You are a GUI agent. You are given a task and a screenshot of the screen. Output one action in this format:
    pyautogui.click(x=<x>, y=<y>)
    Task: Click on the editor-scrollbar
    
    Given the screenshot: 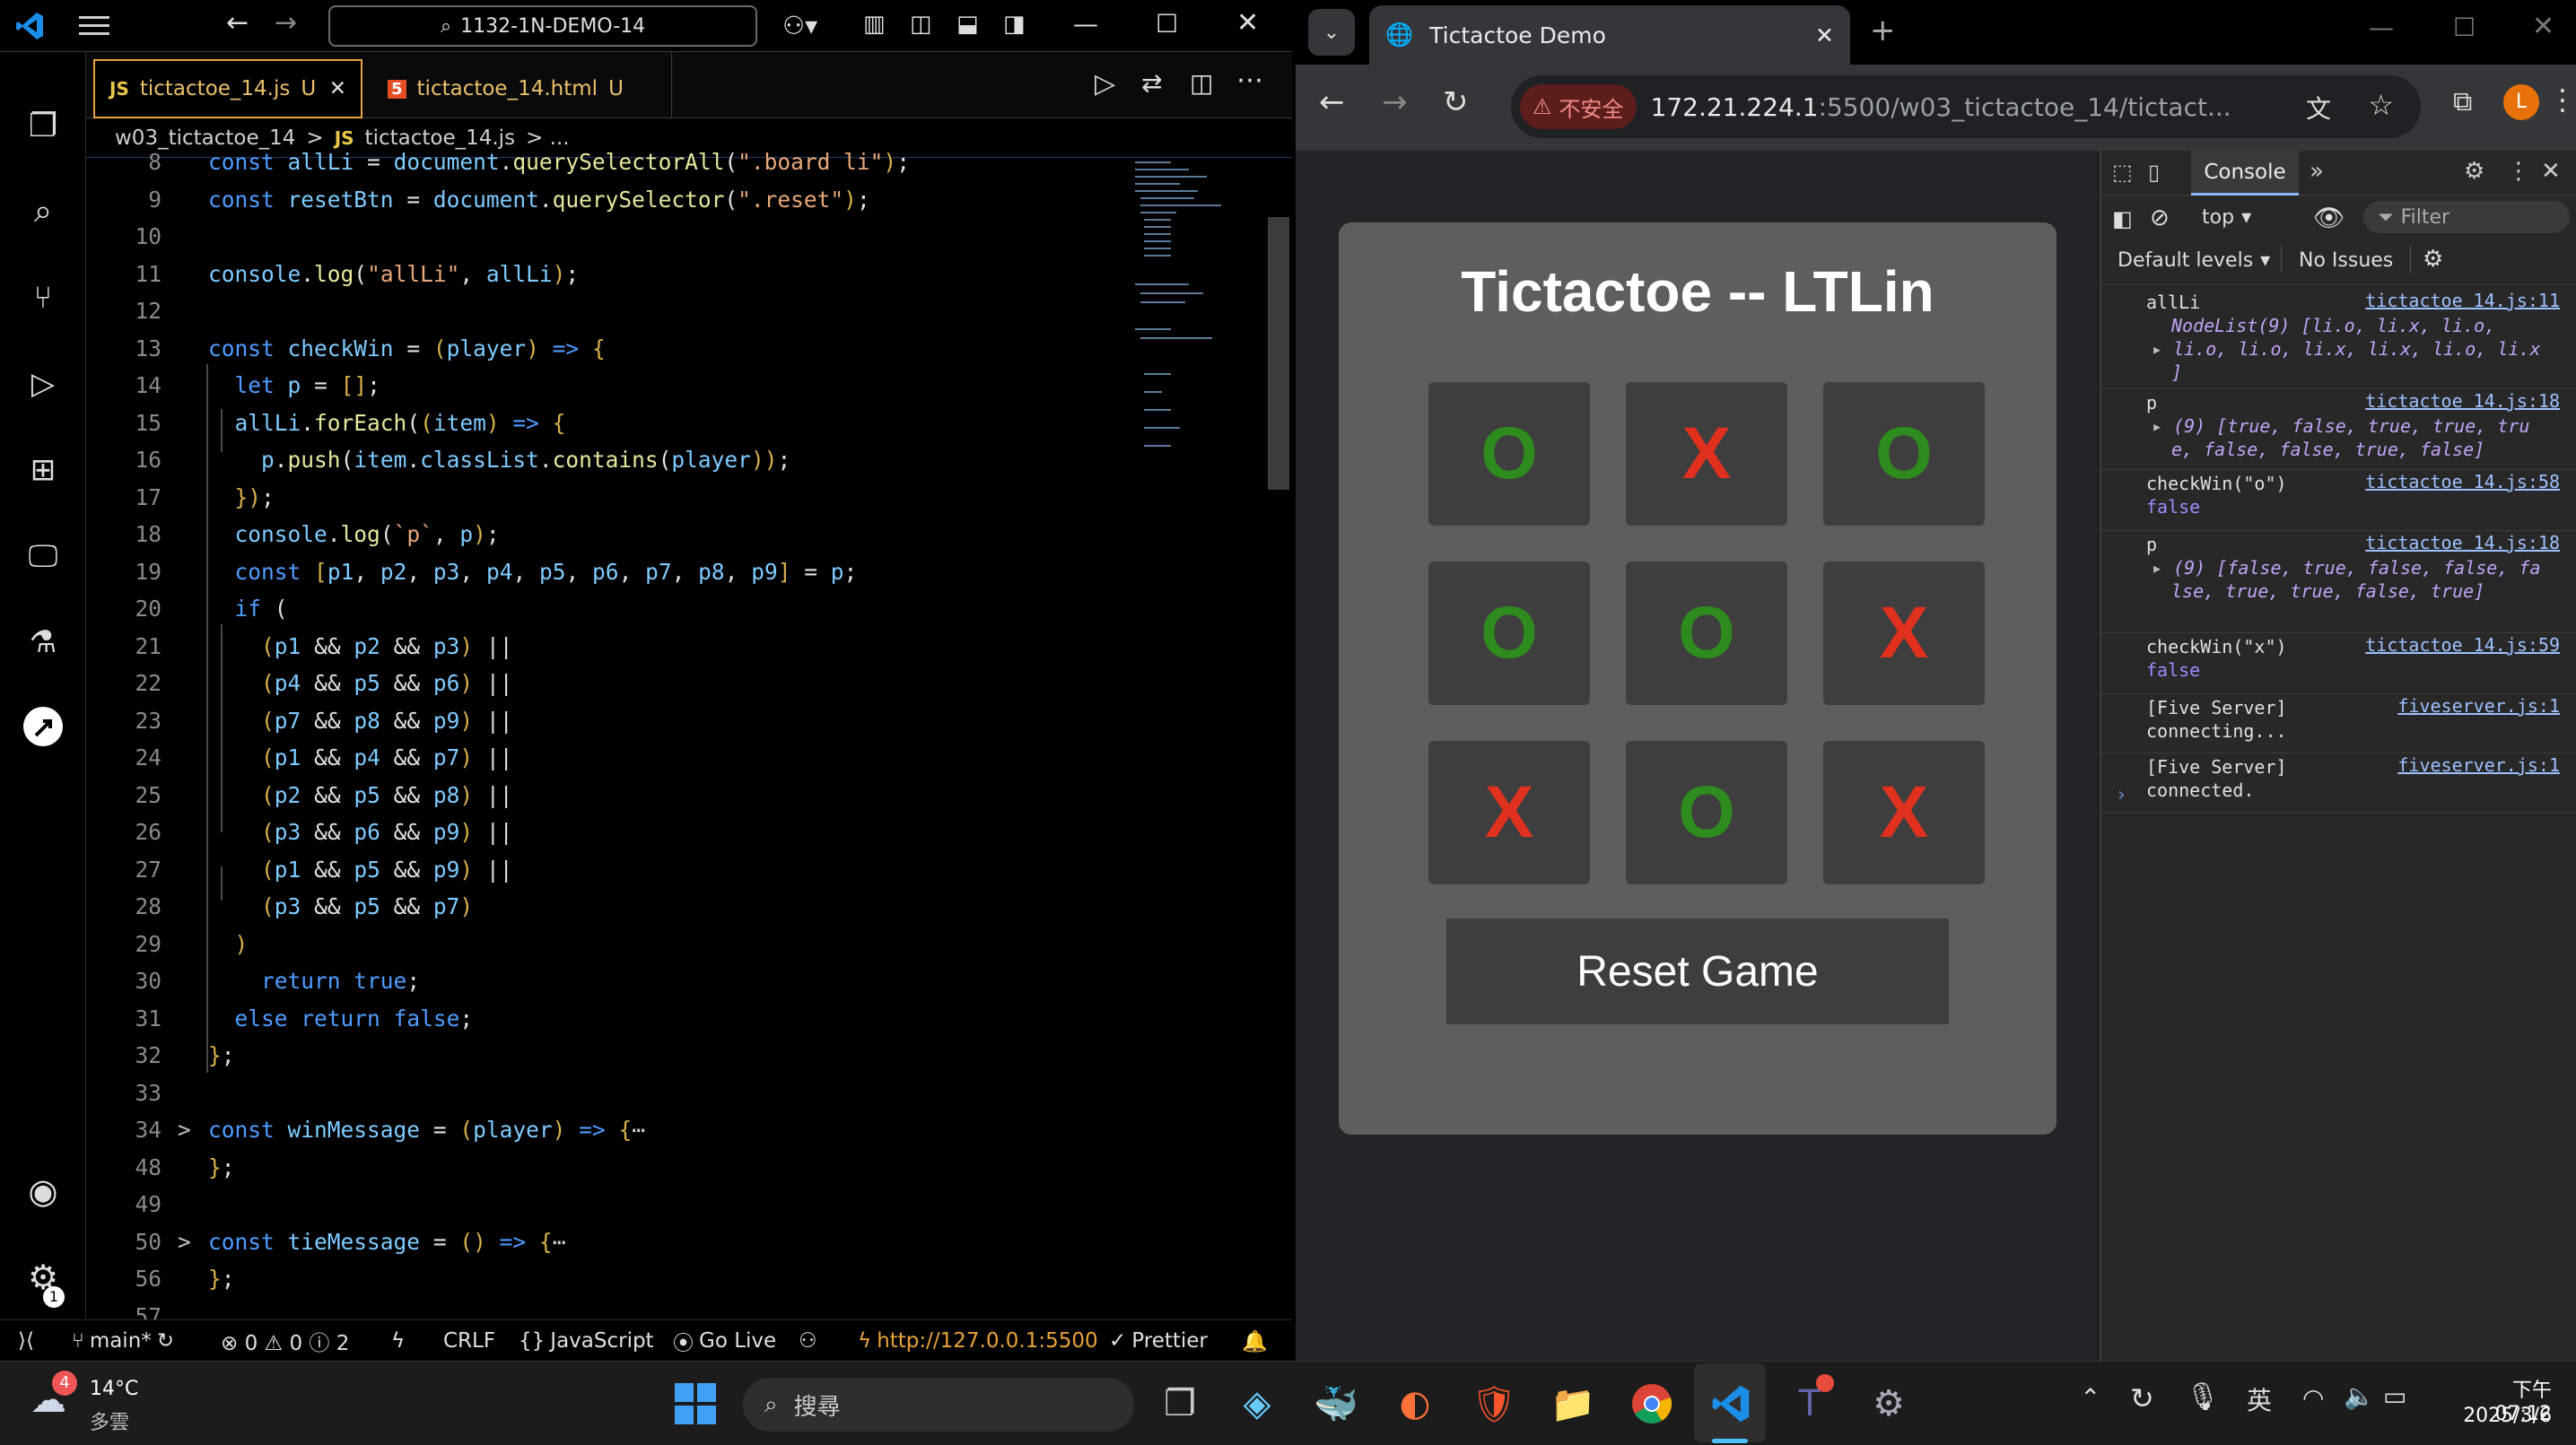 What is the action you would take?
    pyautogui.click(x=1278, y=353)
    